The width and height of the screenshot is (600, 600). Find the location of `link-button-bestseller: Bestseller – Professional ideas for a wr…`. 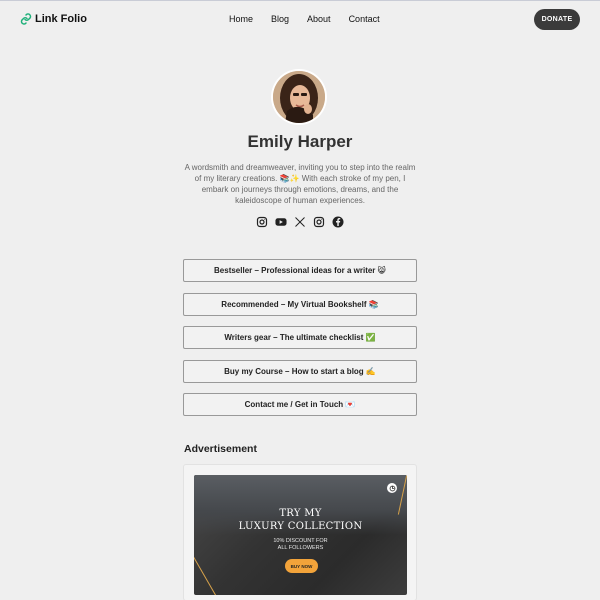

link-button-bestseller: Bestseller – Professional ideas for a wr… is located at coordinates (300, 270).